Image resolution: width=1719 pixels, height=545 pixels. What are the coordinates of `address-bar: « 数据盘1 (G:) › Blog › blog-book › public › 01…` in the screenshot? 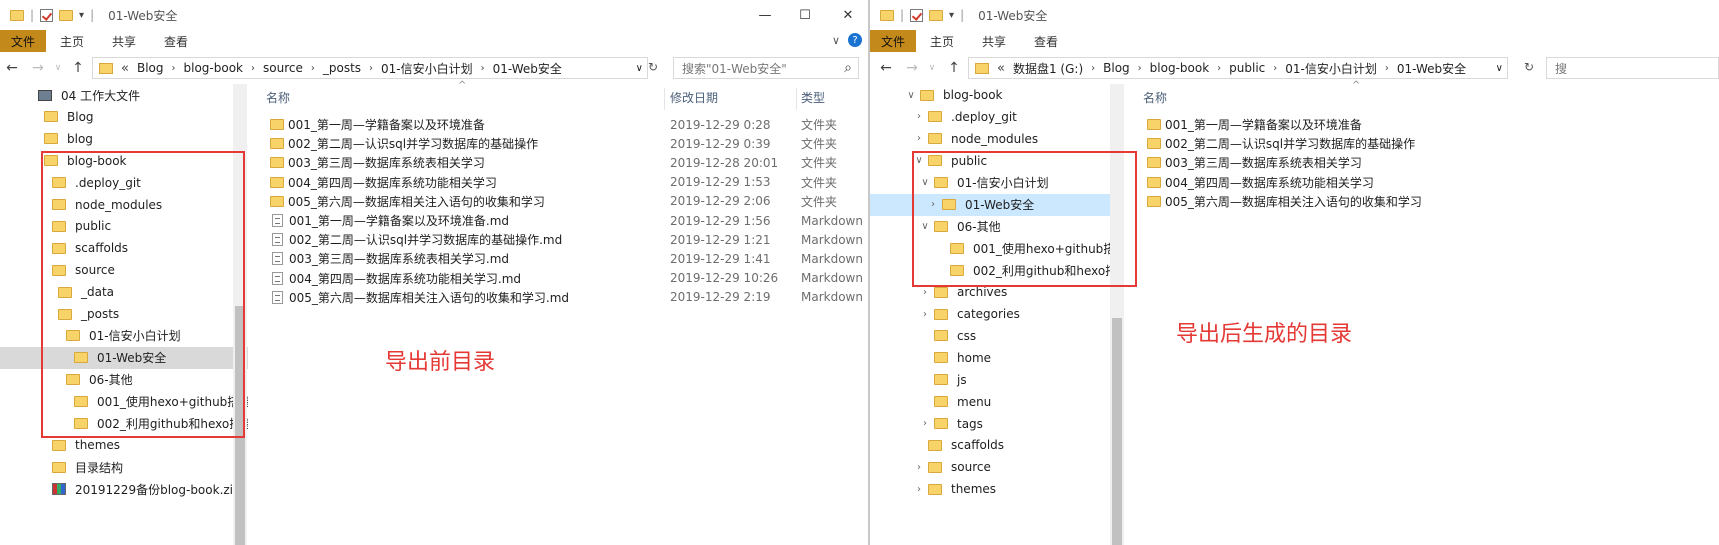 It's located at (1238, 68).